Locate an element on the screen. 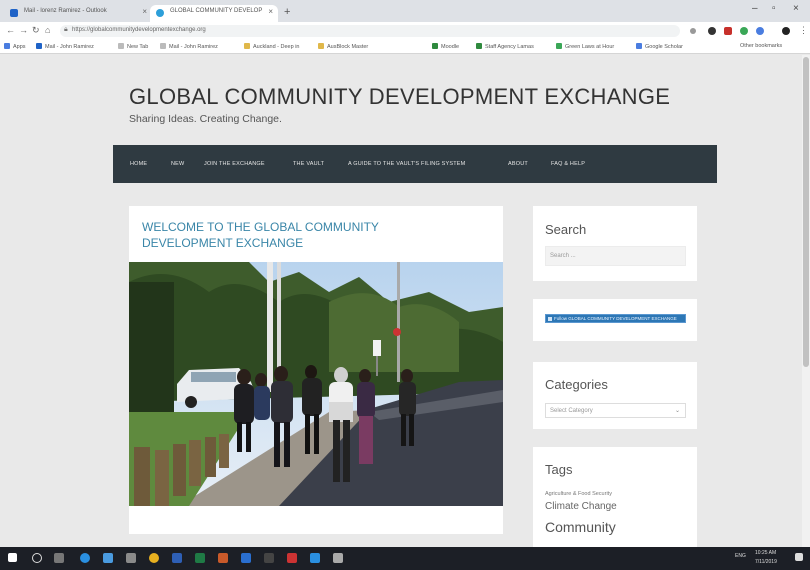 Image resolution: width=810 pixels, height=570 pixels. tab-label: GLOBAL COMMUNITY DEVELOP is located at coordinates (216, 11).